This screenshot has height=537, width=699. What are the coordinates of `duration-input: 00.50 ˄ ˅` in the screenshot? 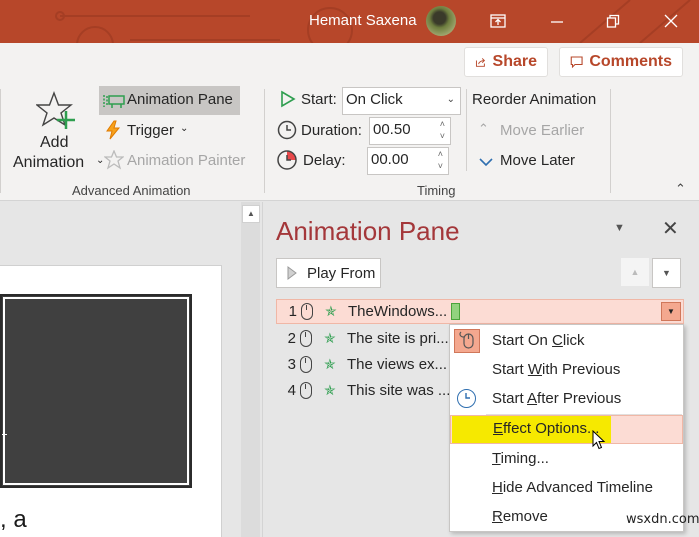 It's located at (410, 131).